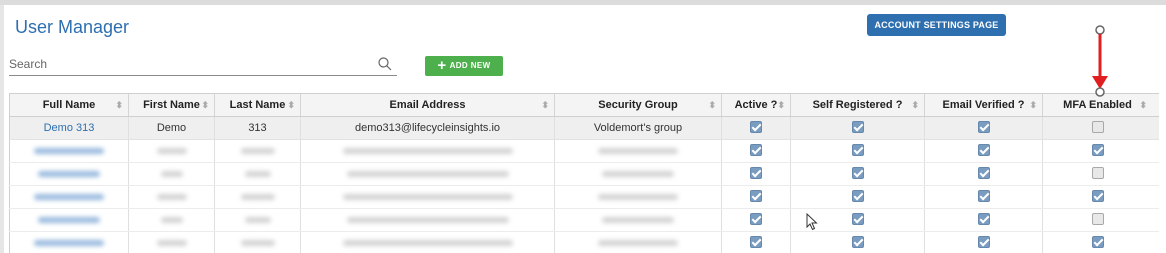  Describe the element at coordinates (189, 64) in the screenshot. I see `search-input` at that location.